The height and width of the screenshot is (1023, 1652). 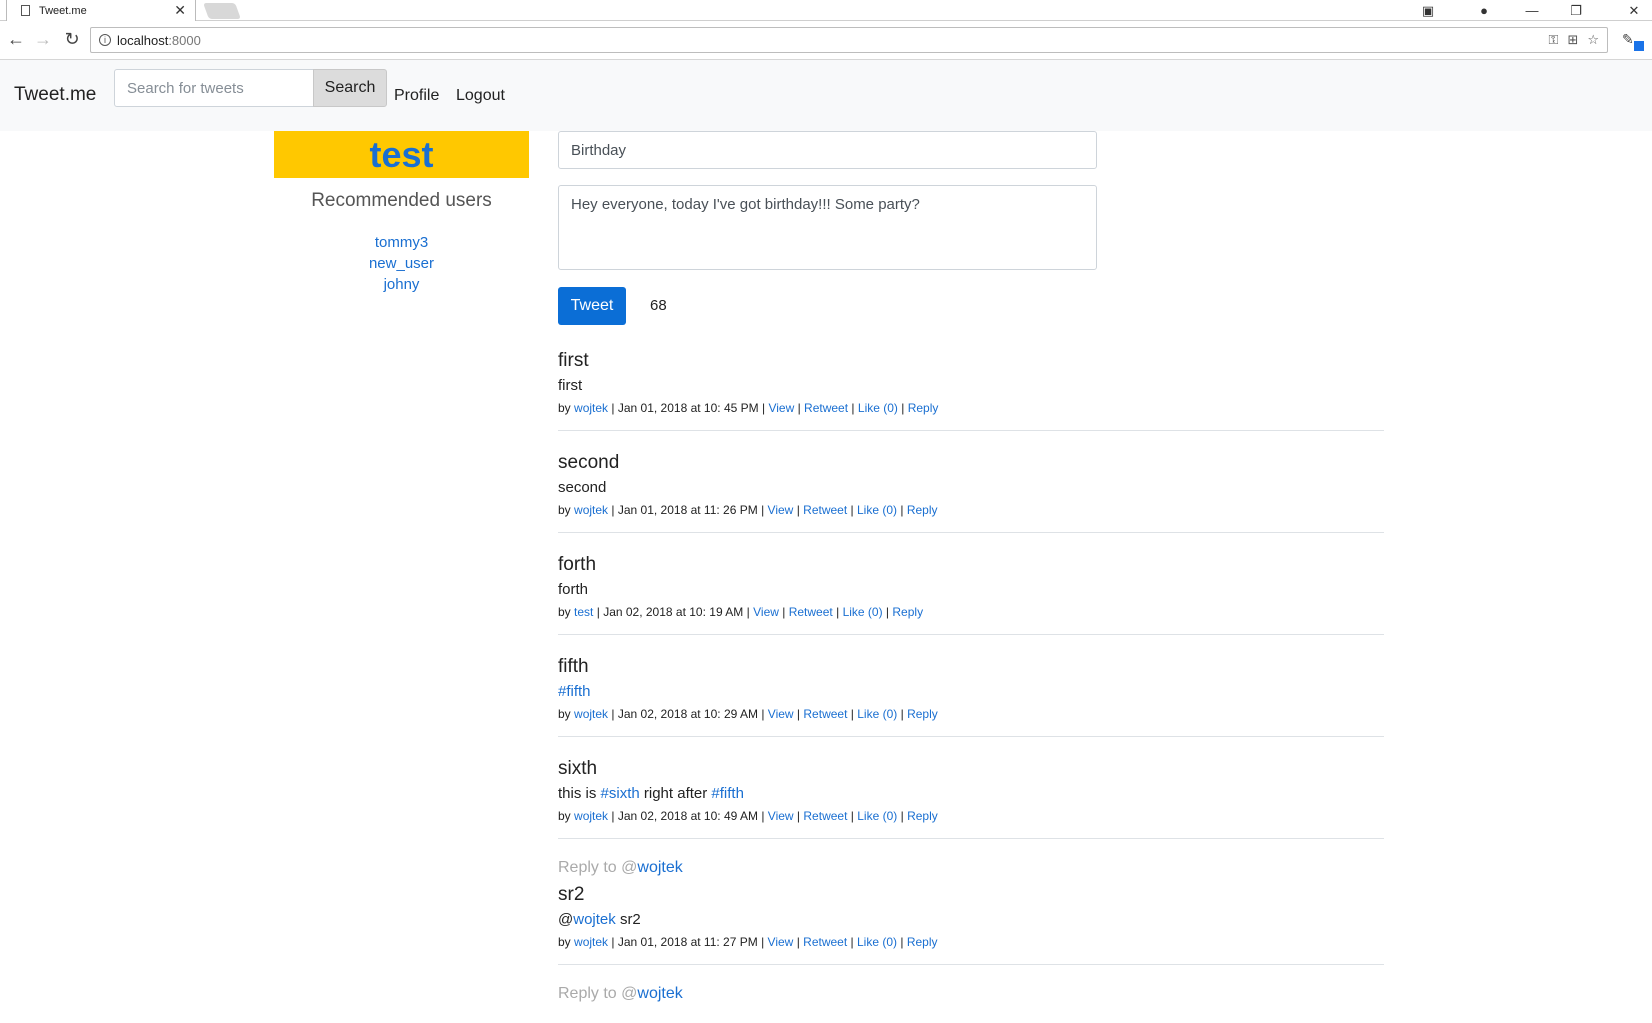 What do you see at coordinates (1484, 10) in the screenshot?
I see `account-icon: ●` at bounding box center [1484, 10].